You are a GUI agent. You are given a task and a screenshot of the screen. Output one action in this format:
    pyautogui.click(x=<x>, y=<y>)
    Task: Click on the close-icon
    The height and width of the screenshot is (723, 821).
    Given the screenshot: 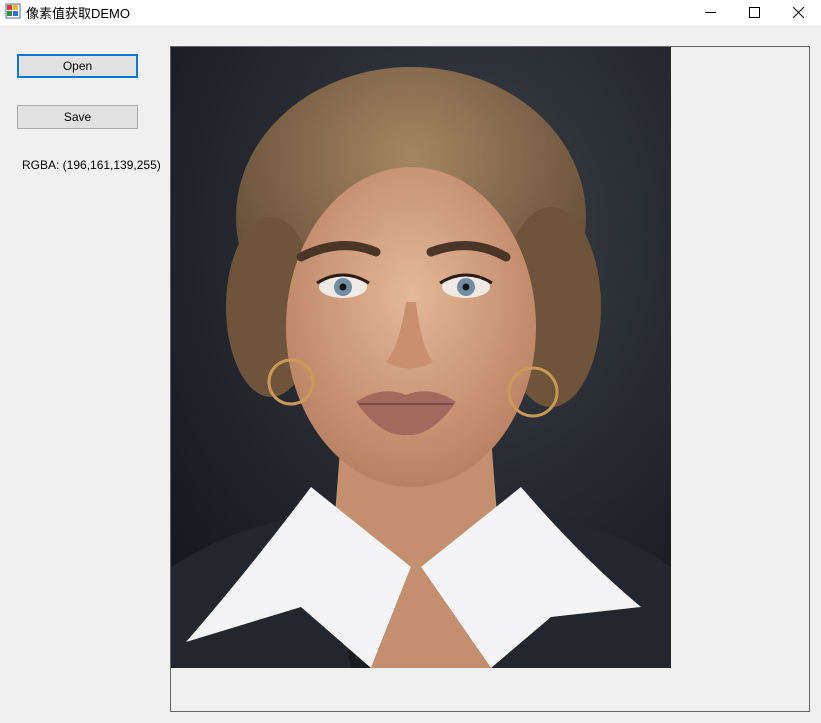 What is the action you would take?
    pyautogui.click(x=798, y=12)
    